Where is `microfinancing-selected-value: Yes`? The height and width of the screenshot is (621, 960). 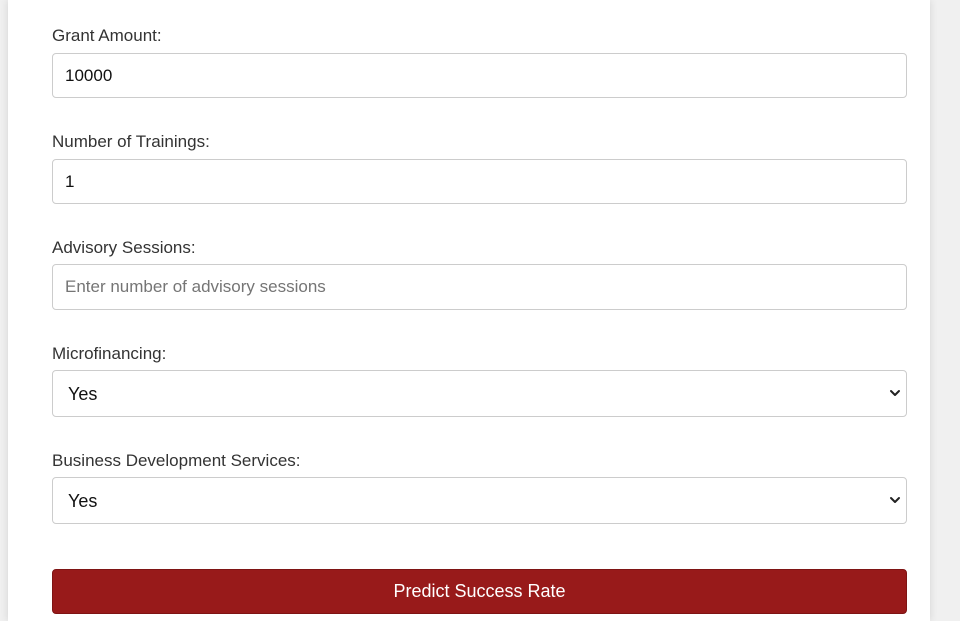
microfinancing-selected-value: Yes is located at coordinates (83, 394).